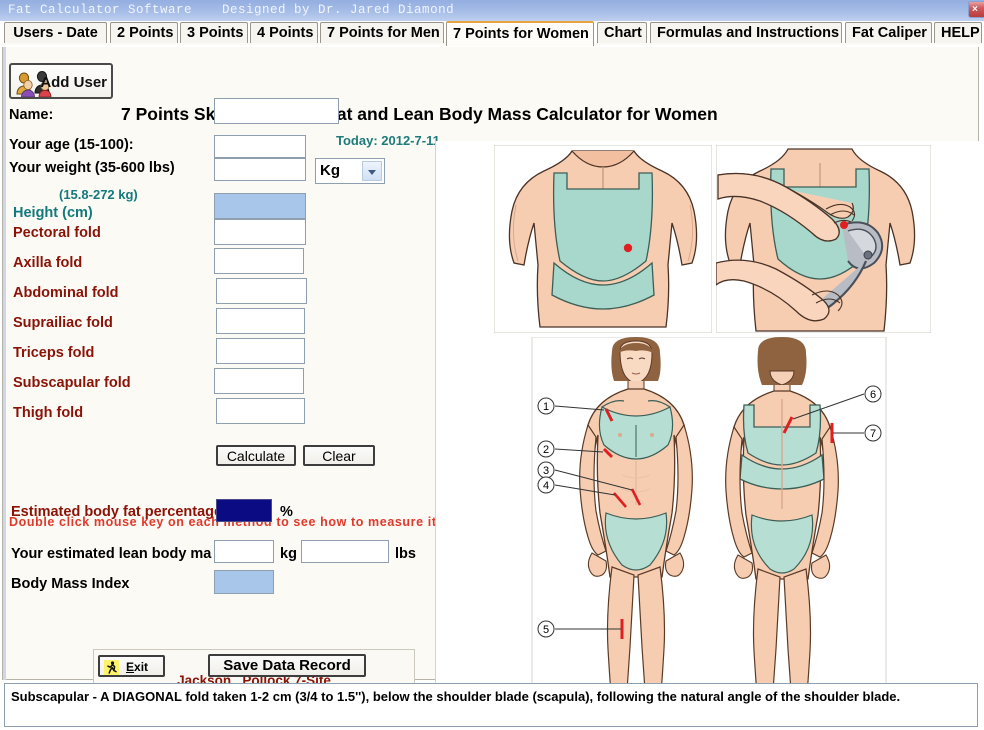  Describe the element at coordinates (287, 665) in the screenshot. I see `save-data-record-button: Save Data Record` at that location.